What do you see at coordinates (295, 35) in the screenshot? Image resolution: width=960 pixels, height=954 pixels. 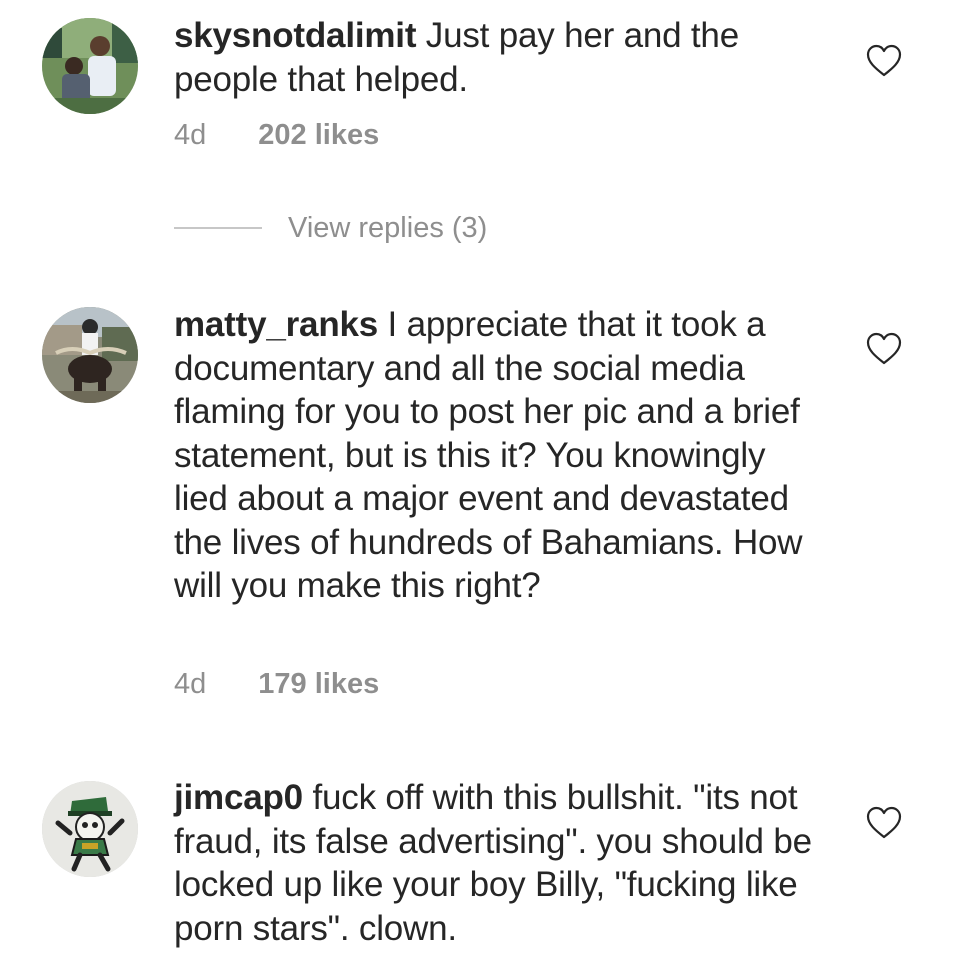 I see `comment-username: skysnotdalimit` at bounding box center [295, 35].